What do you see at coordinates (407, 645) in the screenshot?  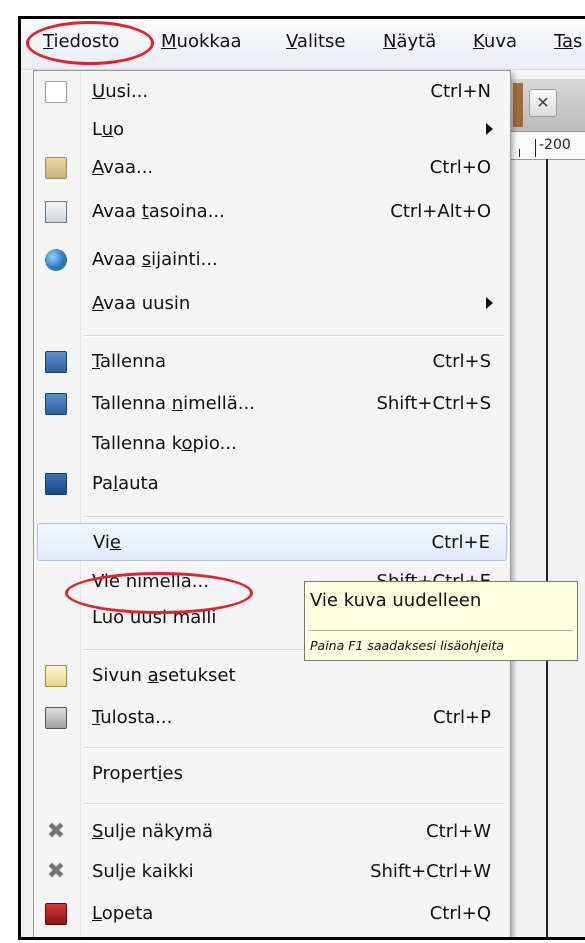 I see `tooltip-help-hint: Paina F1 saadaksesi lisäohjeita` at bounding box center [407, 645].